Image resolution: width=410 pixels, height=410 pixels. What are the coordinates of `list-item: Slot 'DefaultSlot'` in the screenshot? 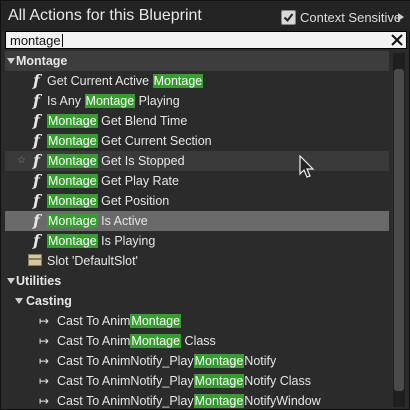 It's located at (197, 261).